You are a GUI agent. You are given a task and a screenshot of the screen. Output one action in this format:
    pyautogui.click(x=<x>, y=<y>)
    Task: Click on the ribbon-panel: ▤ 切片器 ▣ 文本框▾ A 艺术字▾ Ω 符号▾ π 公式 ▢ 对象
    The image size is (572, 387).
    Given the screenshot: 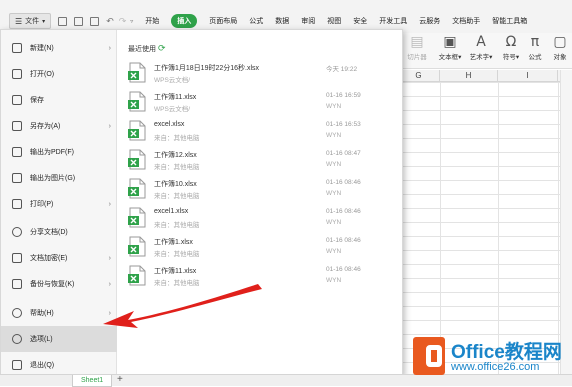 What is the action you would take?
    pyautogui.click(x=485, y=51)
    